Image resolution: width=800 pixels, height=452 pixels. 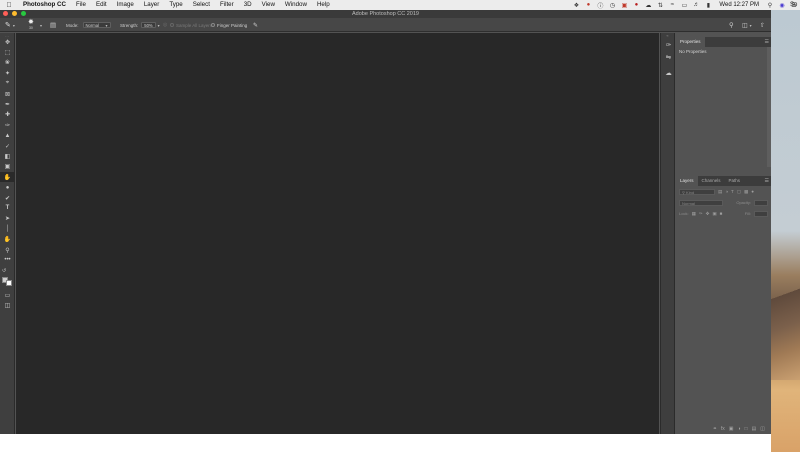 What do you see at coordinates (739, 5) in the screenshot?
I see `menu-clock: Wed 12:27 PM` at bounding box center [739, 5].